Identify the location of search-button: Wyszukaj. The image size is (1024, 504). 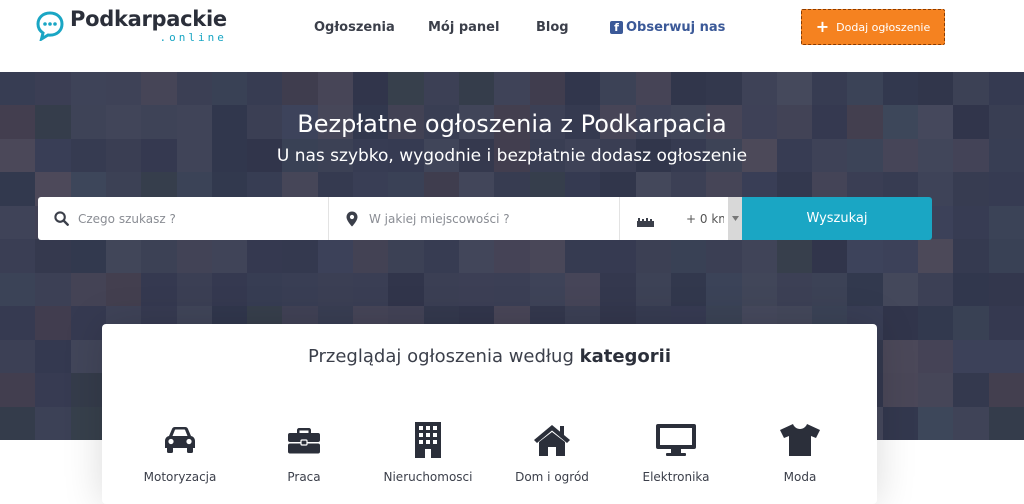
(837, 218).